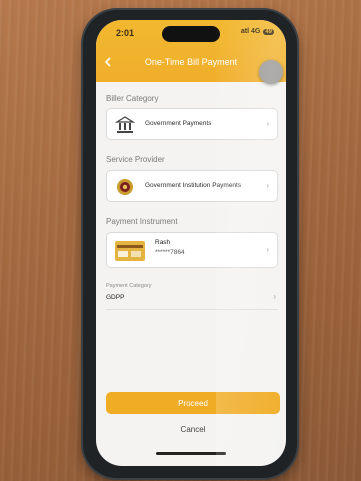 The image size is (361, 481). Describe the element at coordinates (125, 33) in the screenshot. I see `status-time: 2:01` at that location.